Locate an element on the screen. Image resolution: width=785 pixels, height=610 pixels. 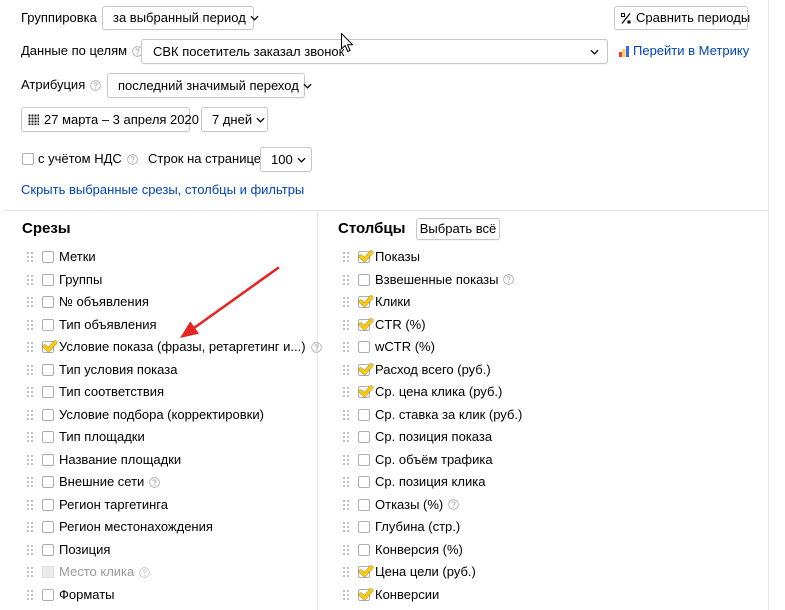
slice-row: Тип объявления is located at coordinates (174, 324).